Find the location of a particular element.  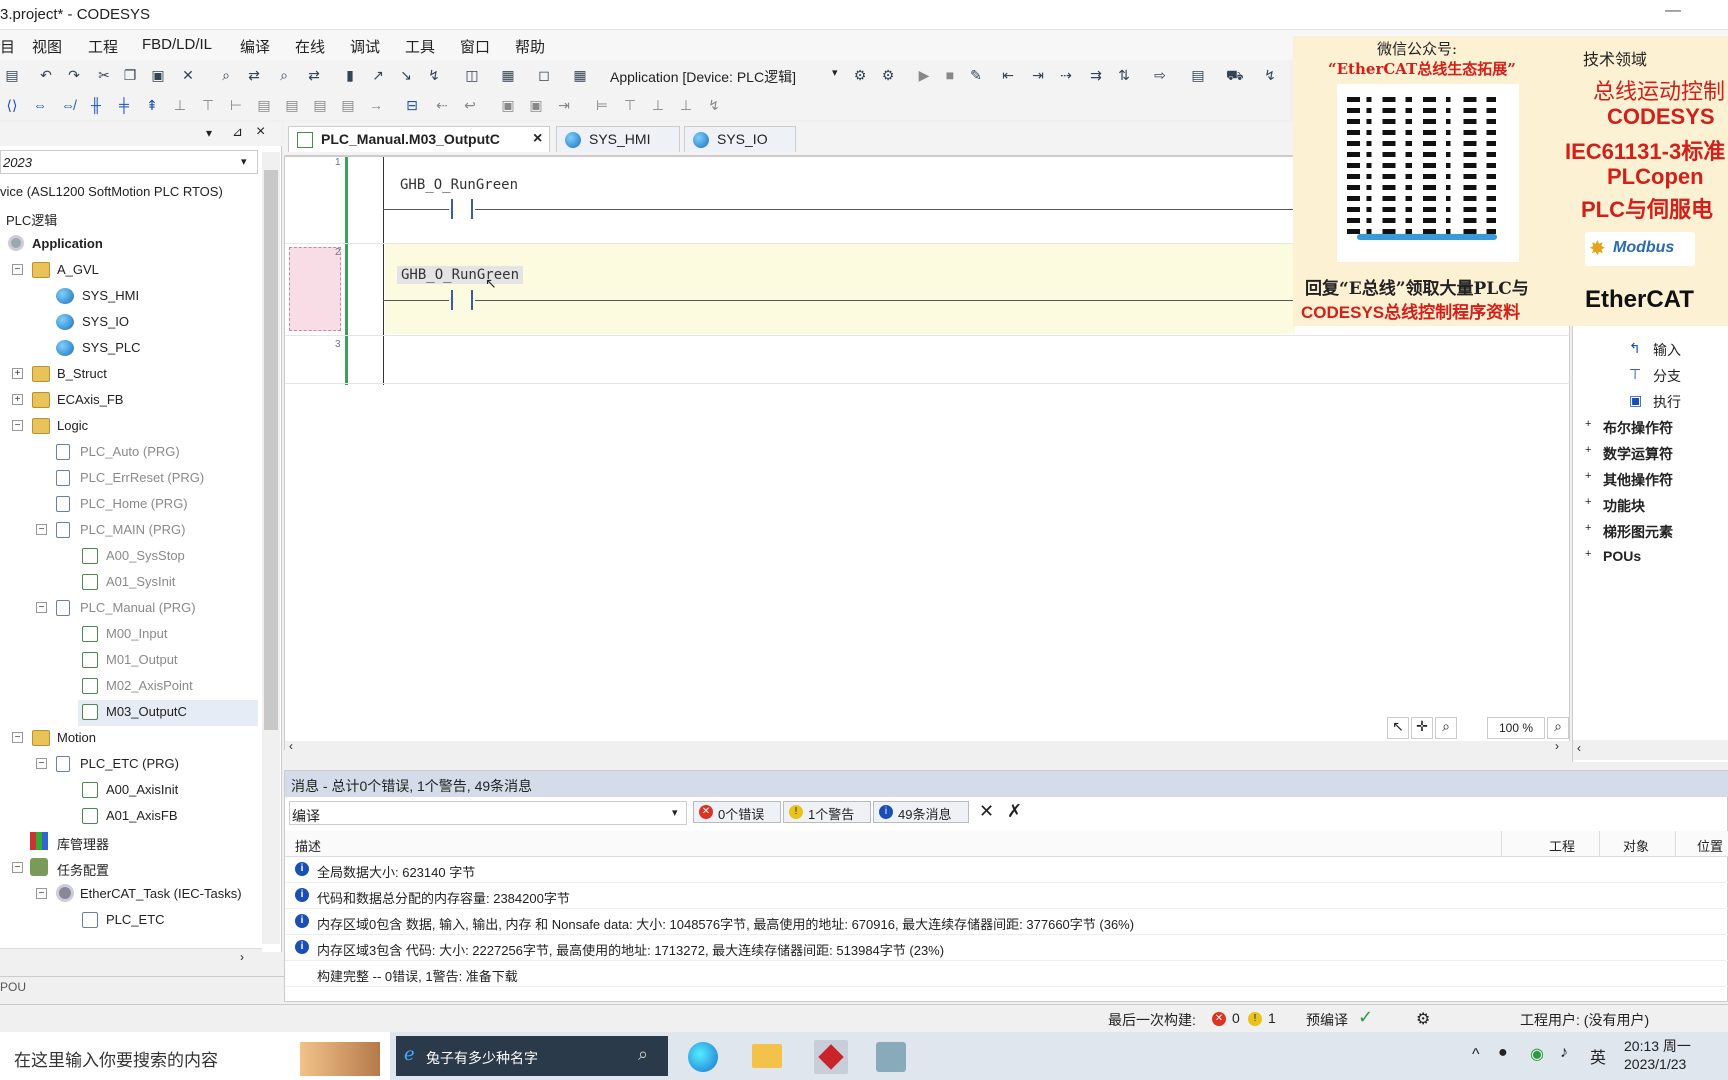

rung-selection-marker is located at coordinates (315, 289).